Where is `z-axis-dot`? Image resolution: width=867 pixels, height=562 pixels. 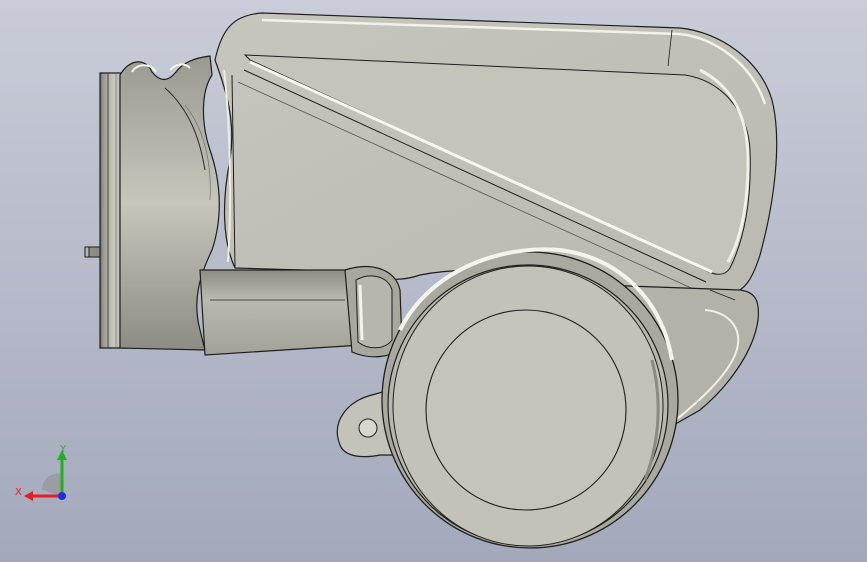 z-axis-dot is located at coordinates (62, 496).